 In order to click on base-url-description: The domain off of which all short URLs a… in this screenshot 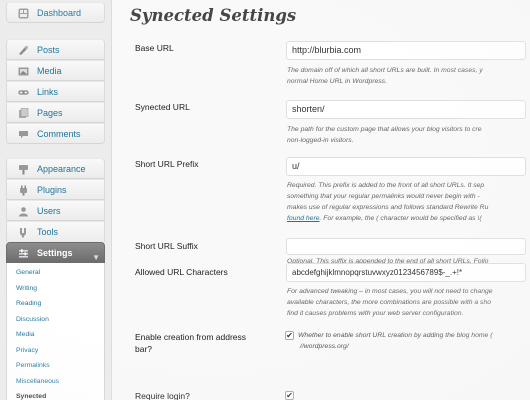, I will do `click(385, 76)`.